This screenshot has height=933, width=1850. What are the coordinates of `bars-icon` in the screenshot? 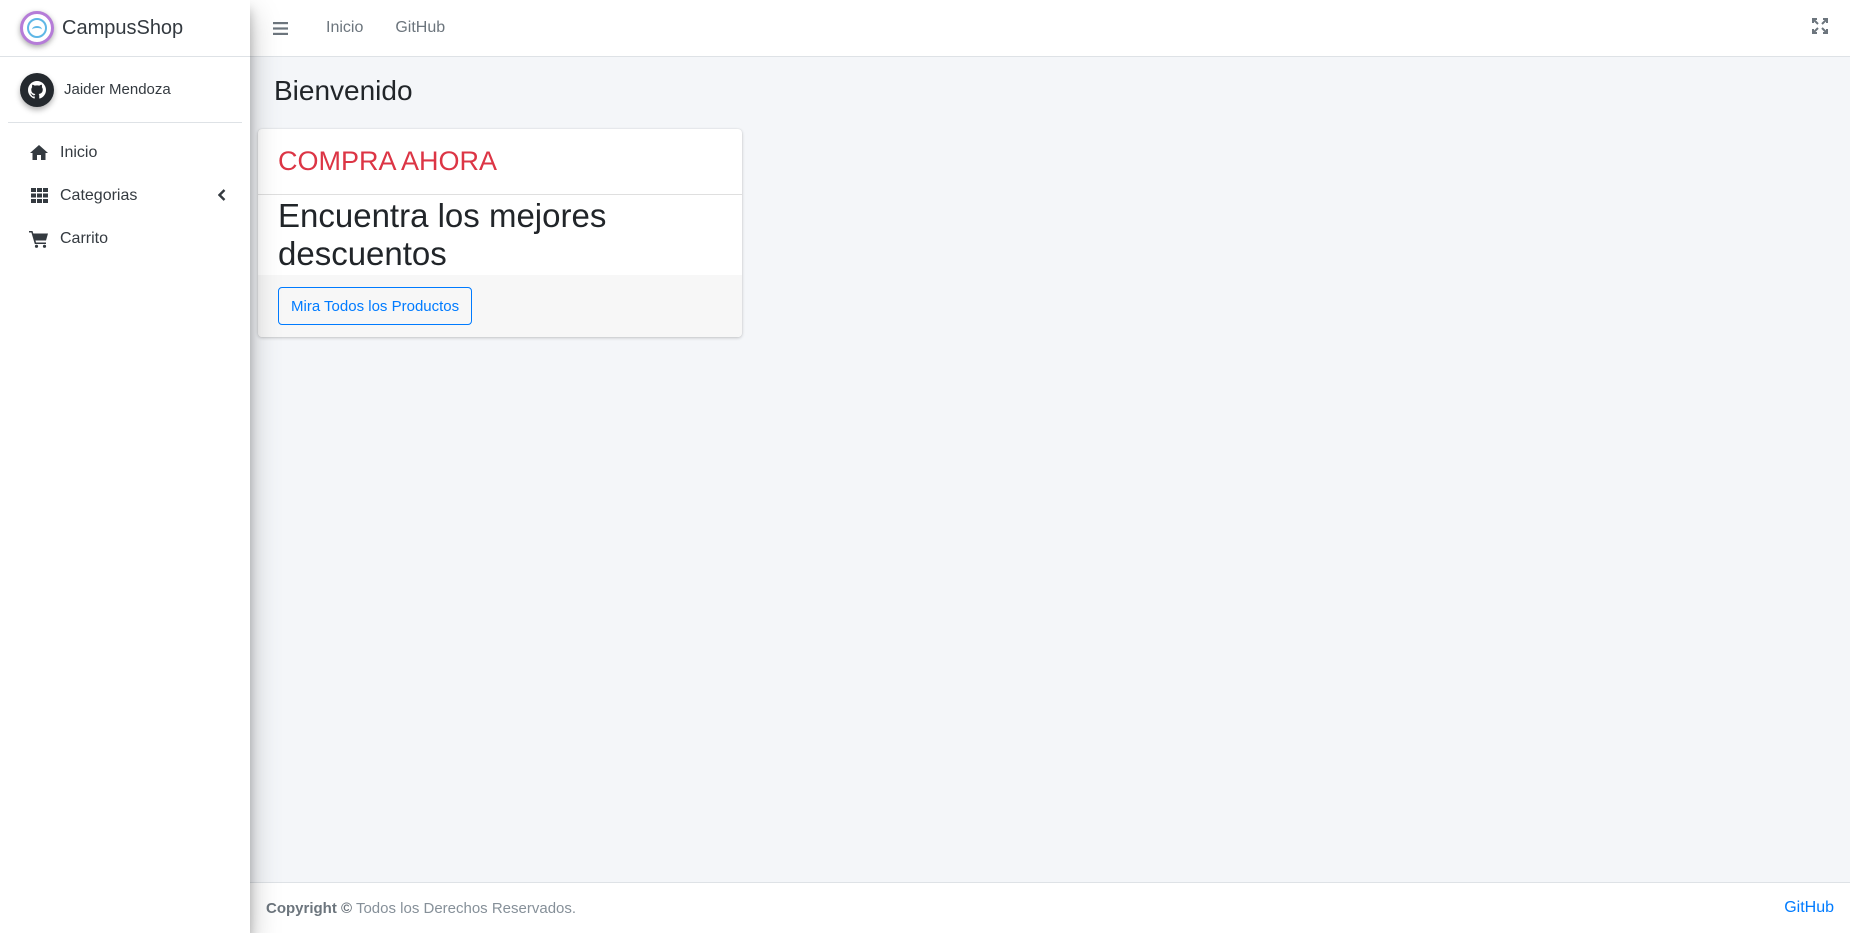 It's located at (280, 28).